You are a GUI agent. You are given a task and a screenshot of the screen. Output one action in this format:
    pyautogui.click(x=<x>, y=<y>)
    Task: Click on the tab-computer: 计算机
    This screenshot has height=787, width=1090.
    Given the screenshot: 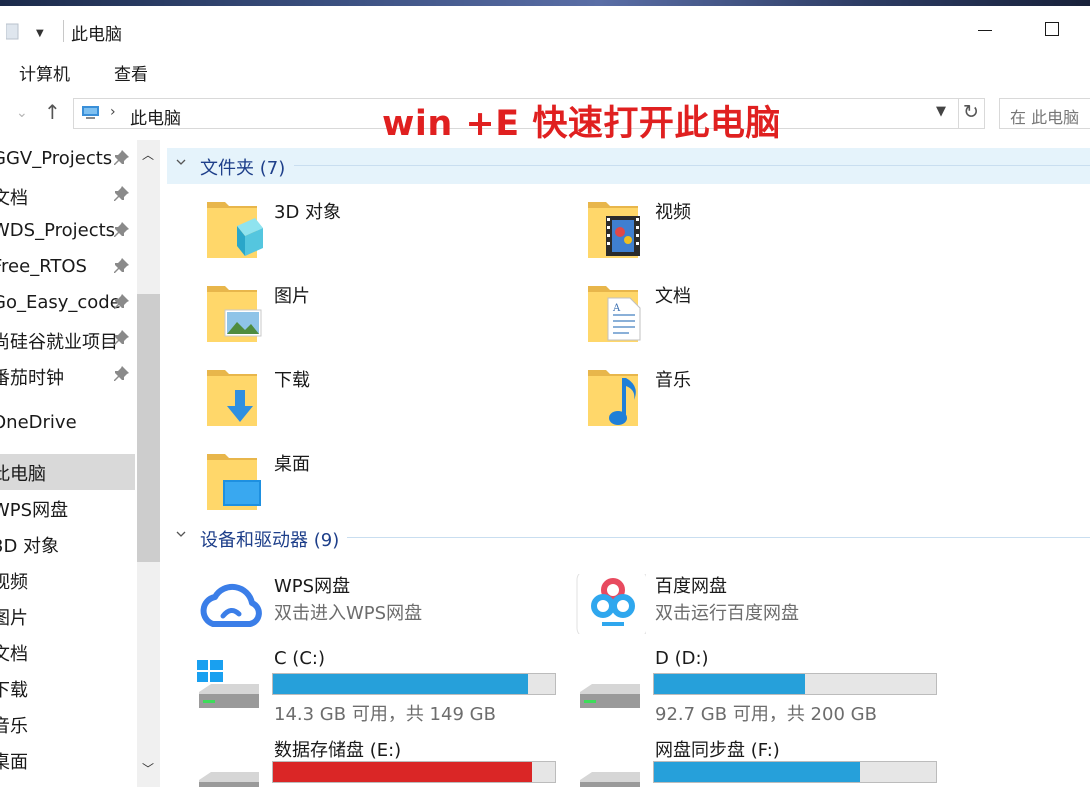 What is the action you would take?
    pyautogui.click(x=44, y=72)
    